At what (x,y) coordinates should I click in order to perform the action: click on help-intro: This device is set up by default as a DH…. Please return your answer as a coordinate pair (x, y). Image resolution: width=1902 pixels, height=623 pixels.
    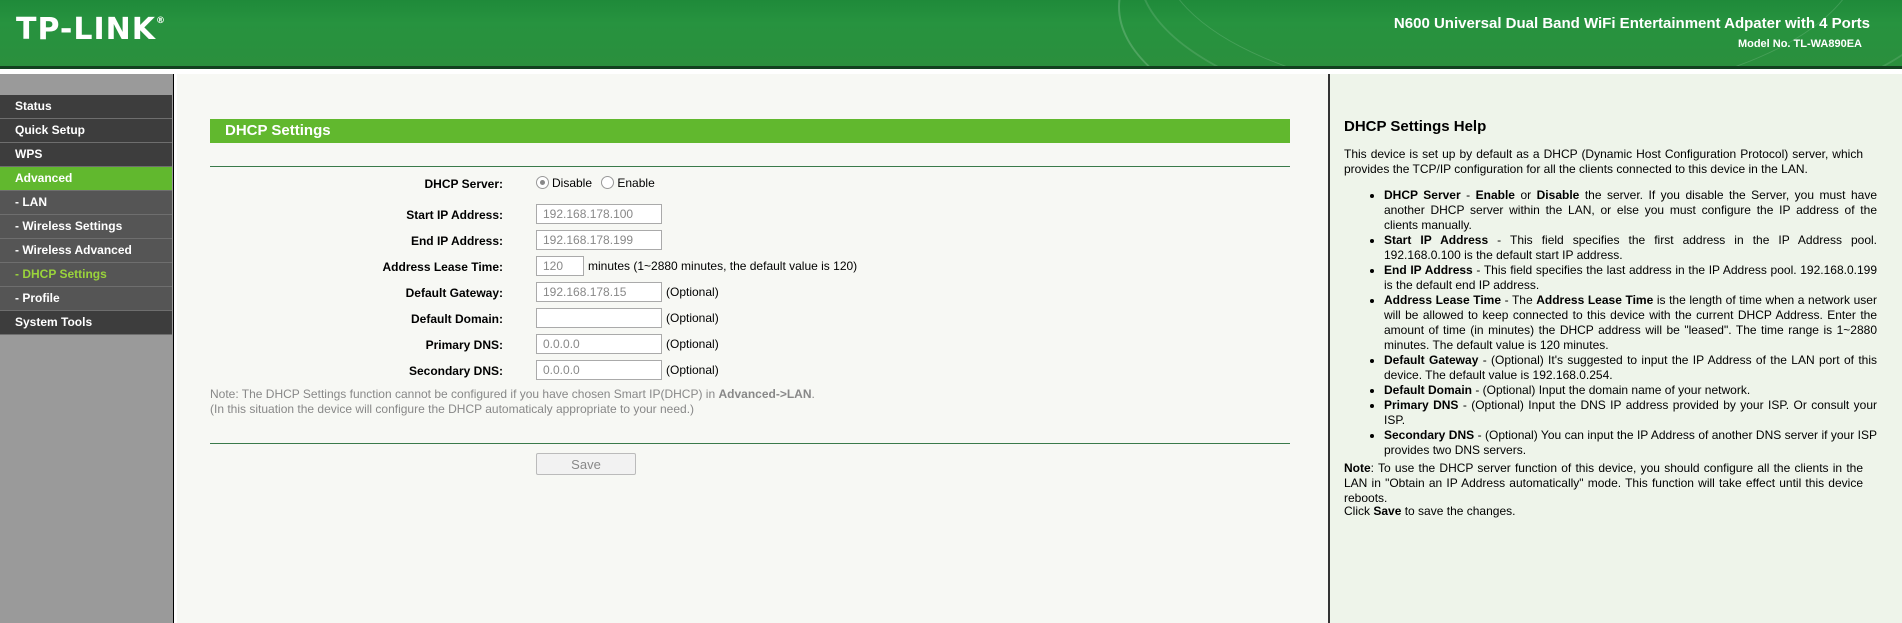
    Looking at the image, I should click on (1603, 161).